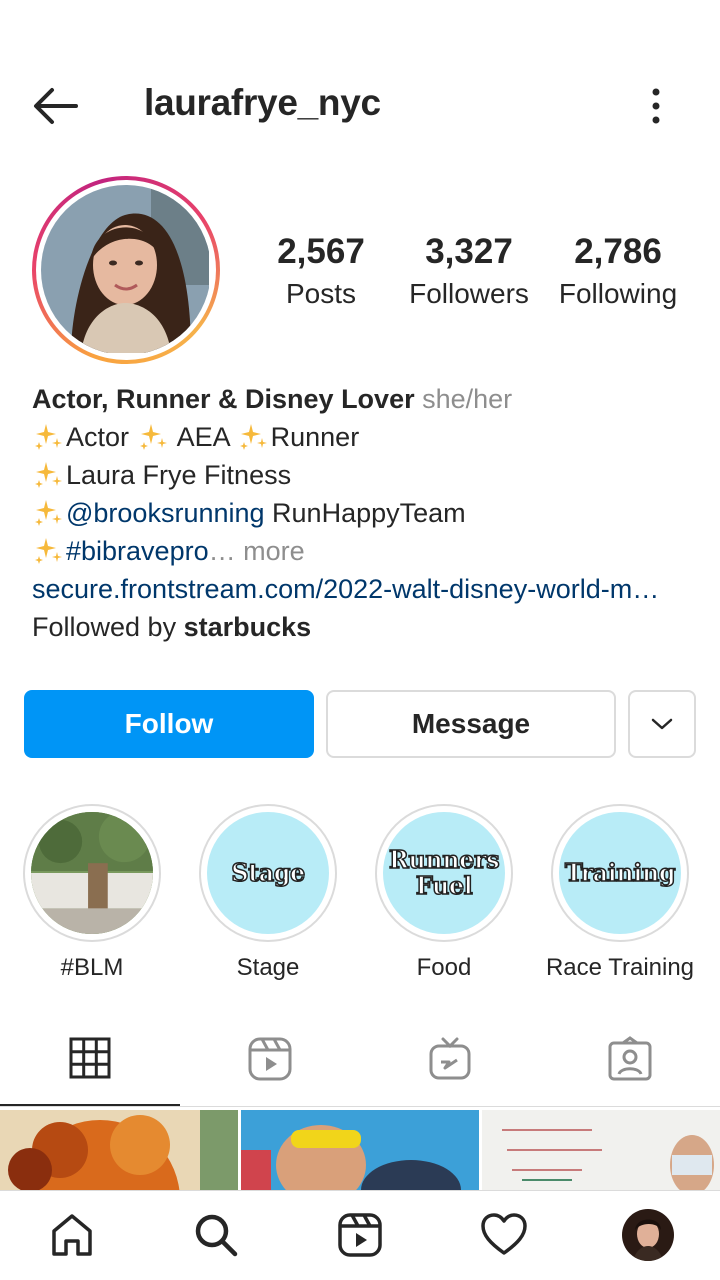 The image size is (720, 1280). I want to click on highlight-label: Stage, so click(268, 967).